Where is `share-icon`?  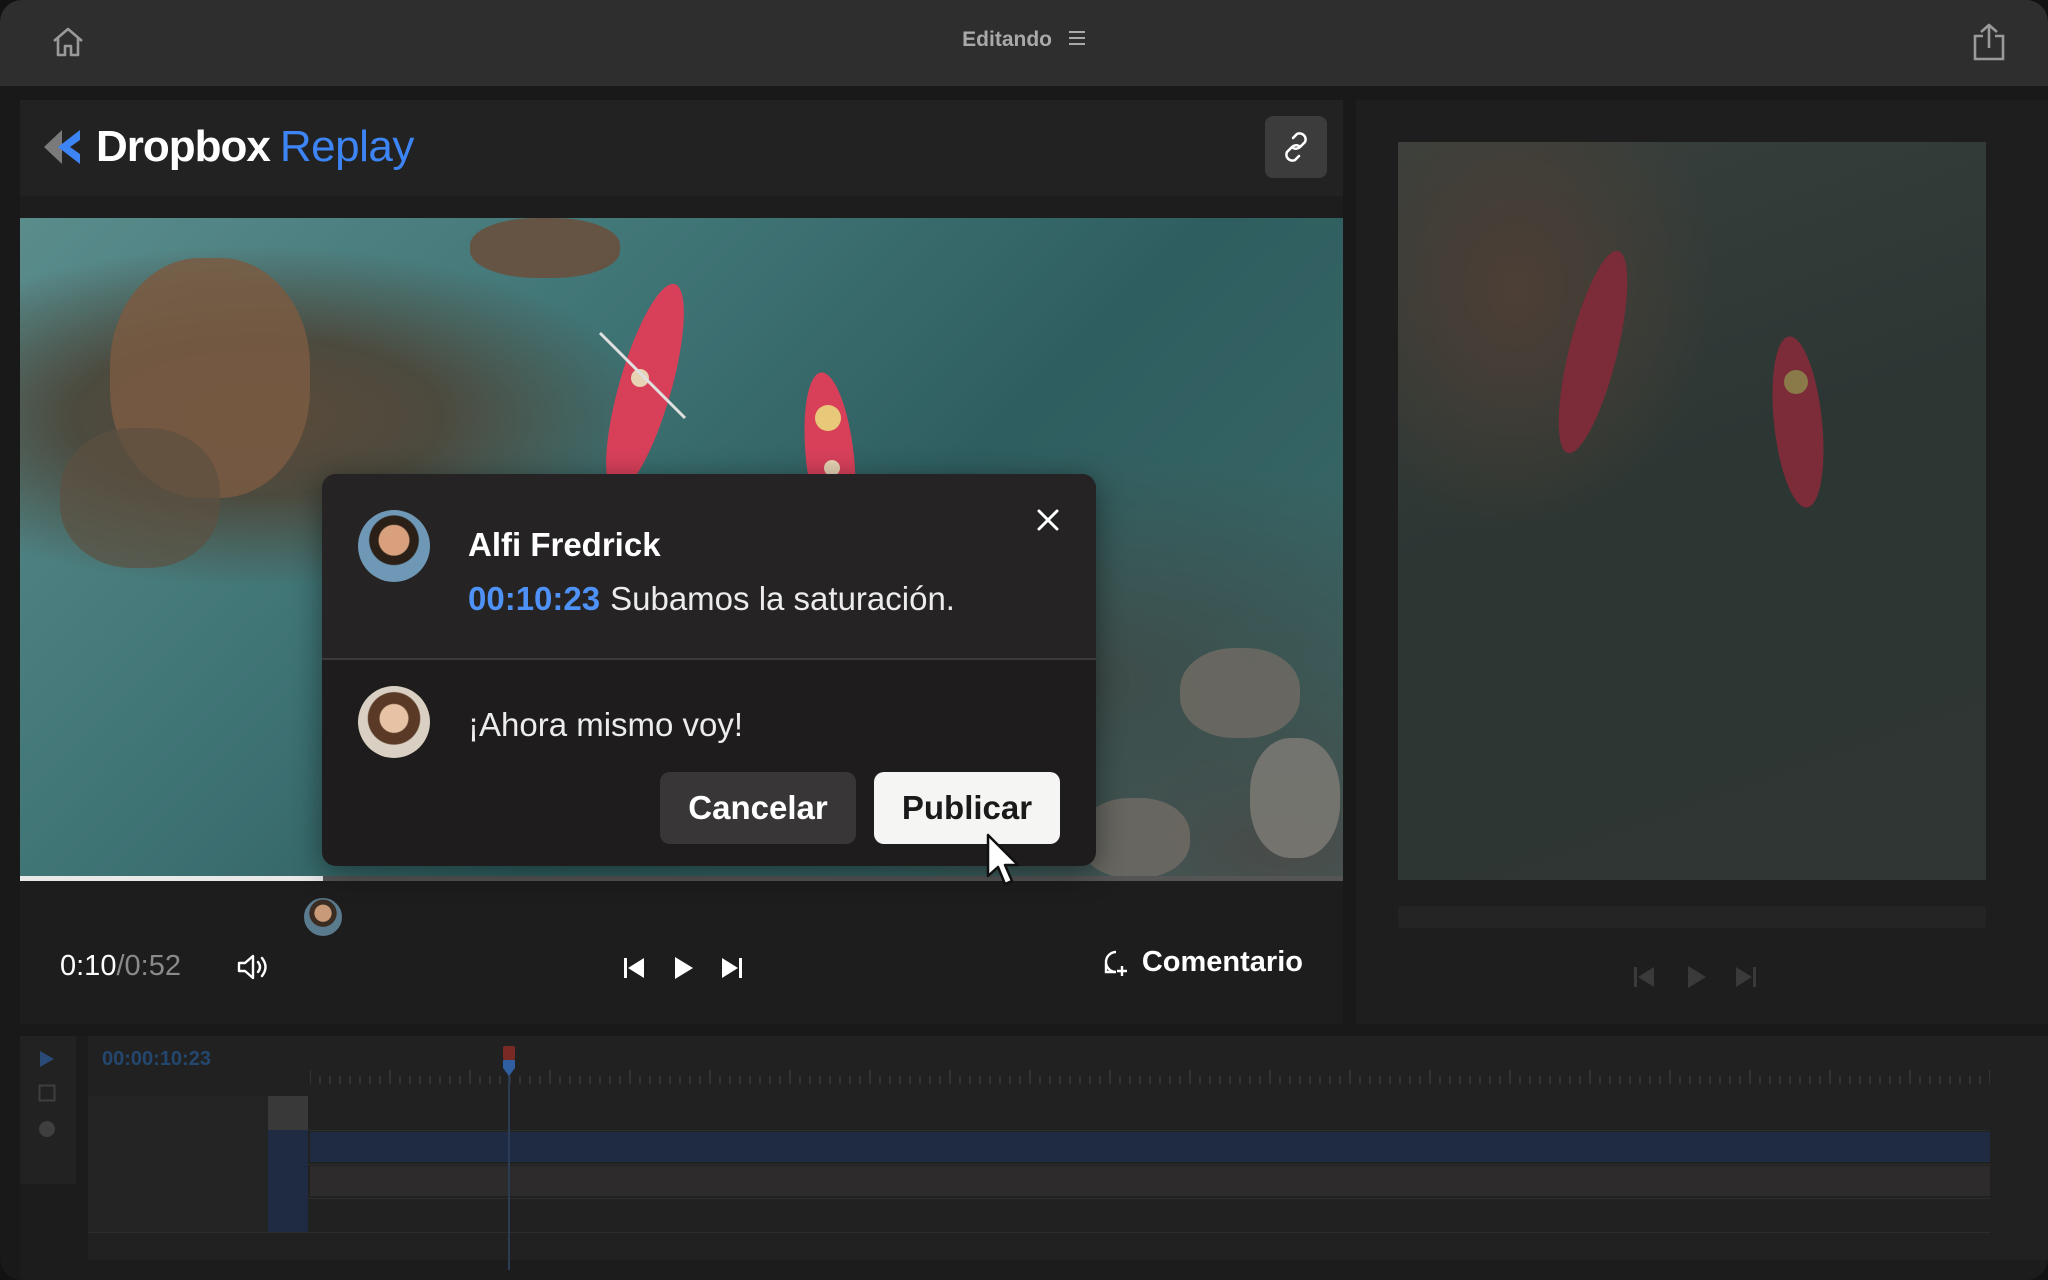 share-icon is located at coordinates (1989, 42).